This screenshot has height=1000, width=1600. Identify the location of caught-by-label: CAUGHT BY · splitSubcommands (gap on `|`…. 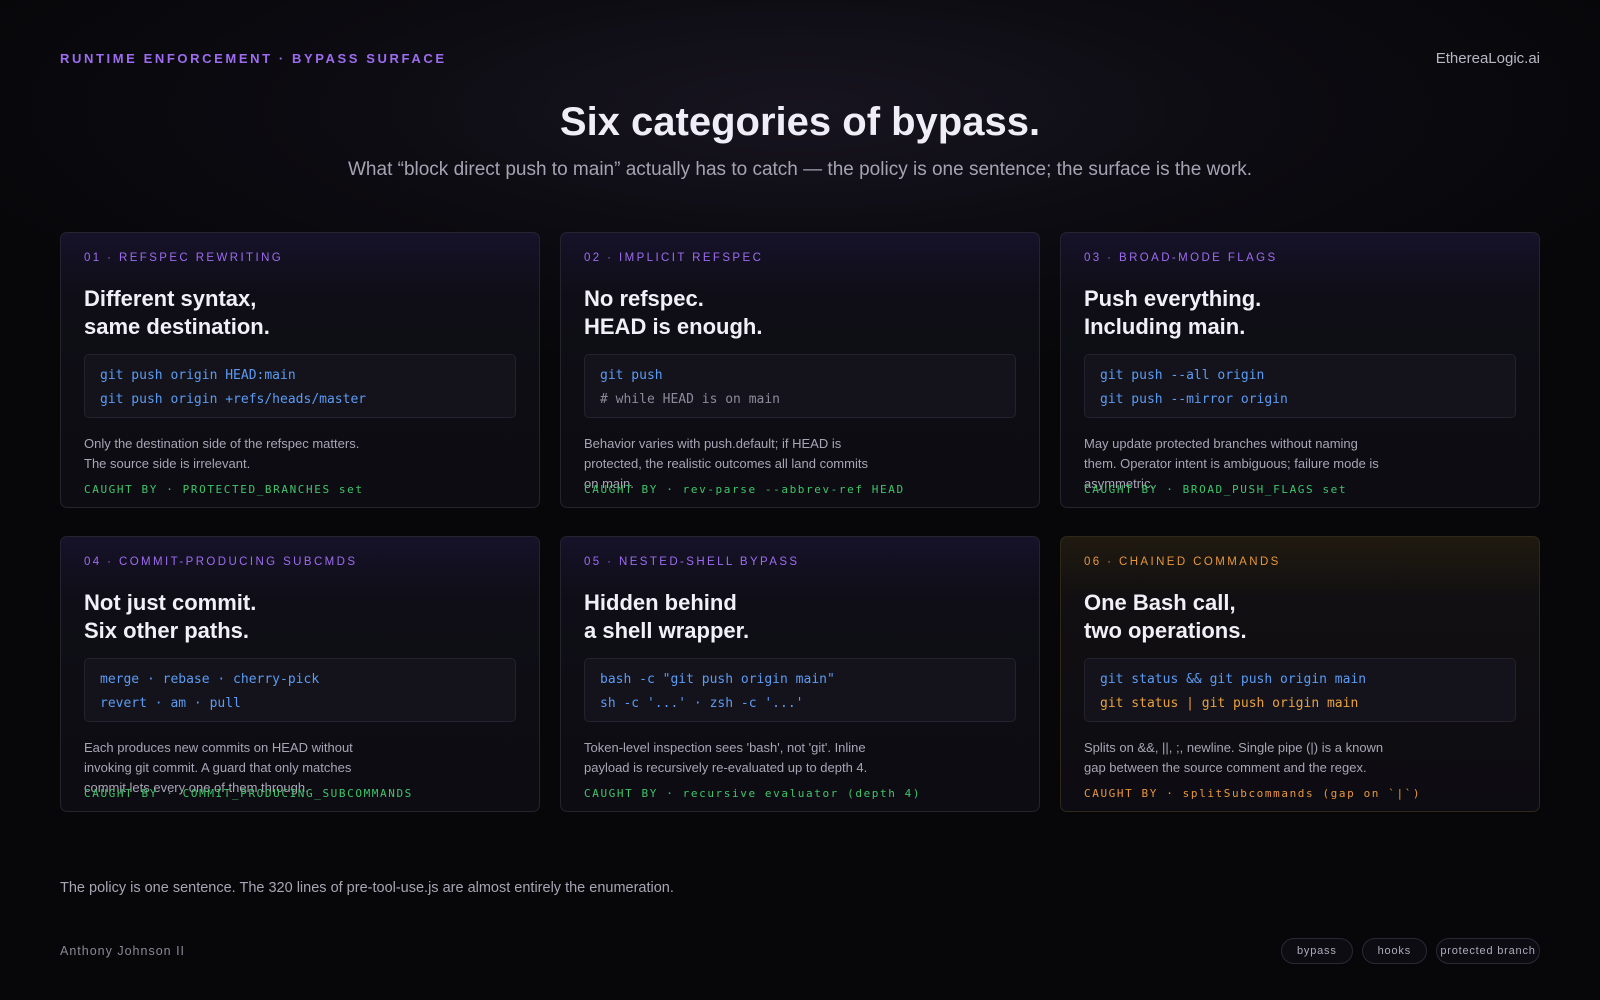
(1253, 793).